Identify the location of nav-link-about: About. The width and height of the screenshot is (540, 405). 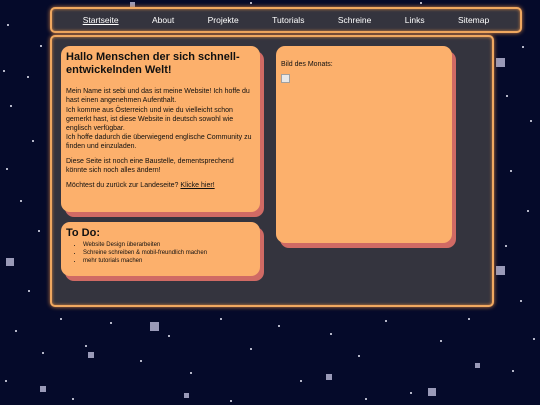
(163, 20).